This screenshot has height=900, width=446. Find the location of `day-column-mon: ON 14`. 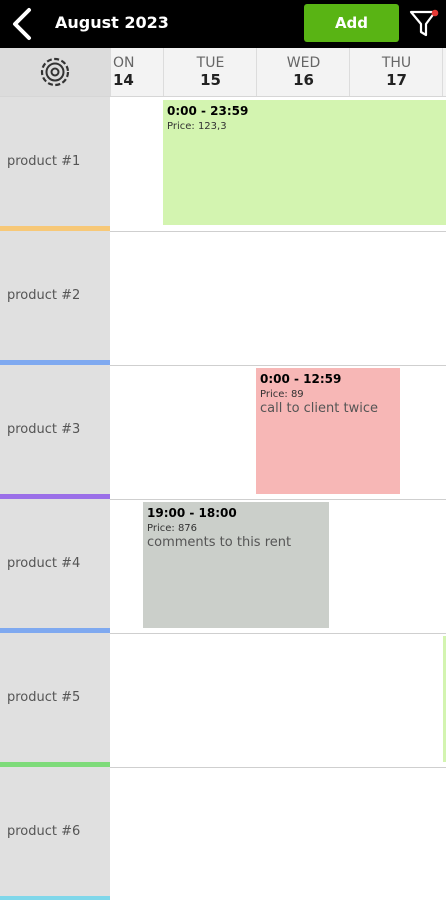

day-column-mon: ON 14 is located at coordinates (137, 72).